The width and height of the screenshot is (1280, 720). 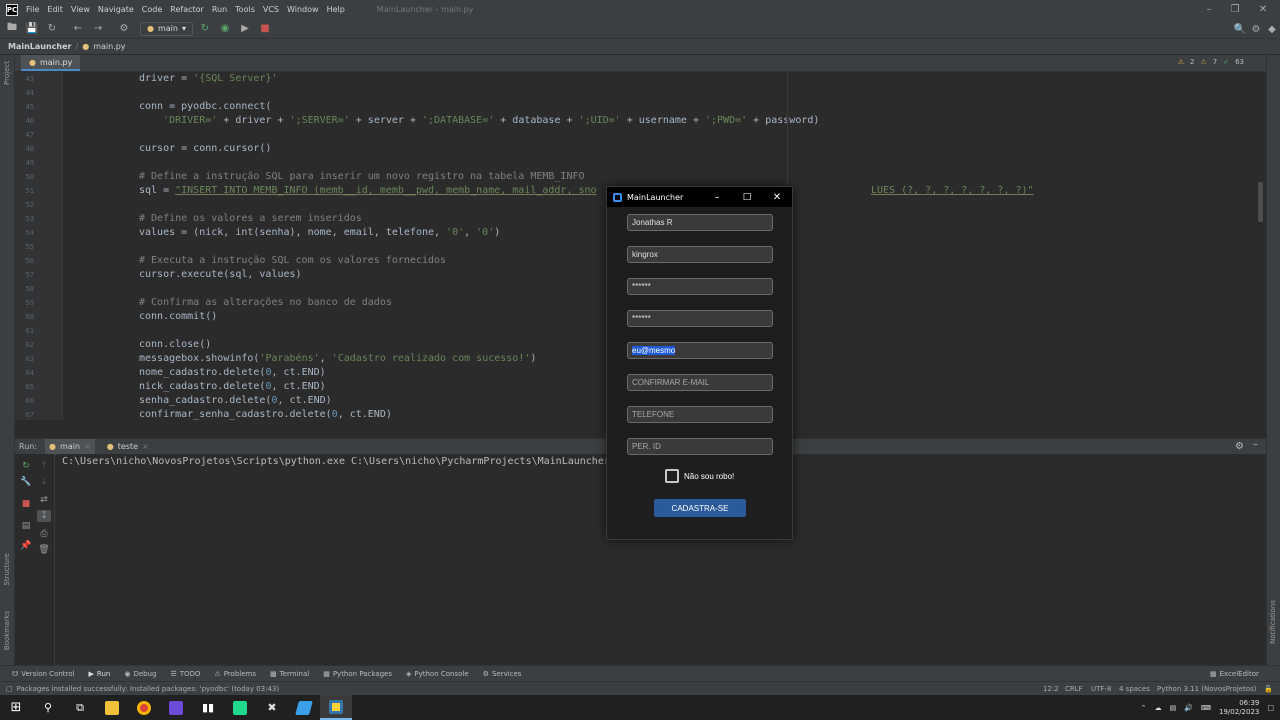 I want to click on tool-tab-debug: ◉ Debug, so click(x=140, y=674).